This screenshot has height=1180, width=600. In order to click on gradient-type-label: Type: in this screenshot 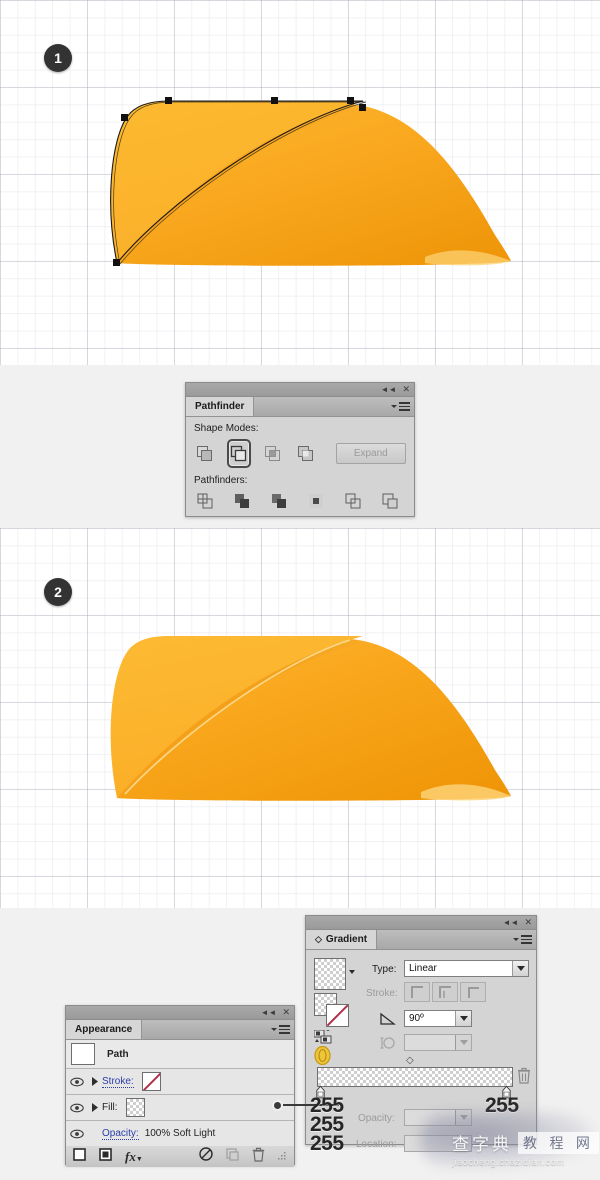, I will do `click(384, 969)`.